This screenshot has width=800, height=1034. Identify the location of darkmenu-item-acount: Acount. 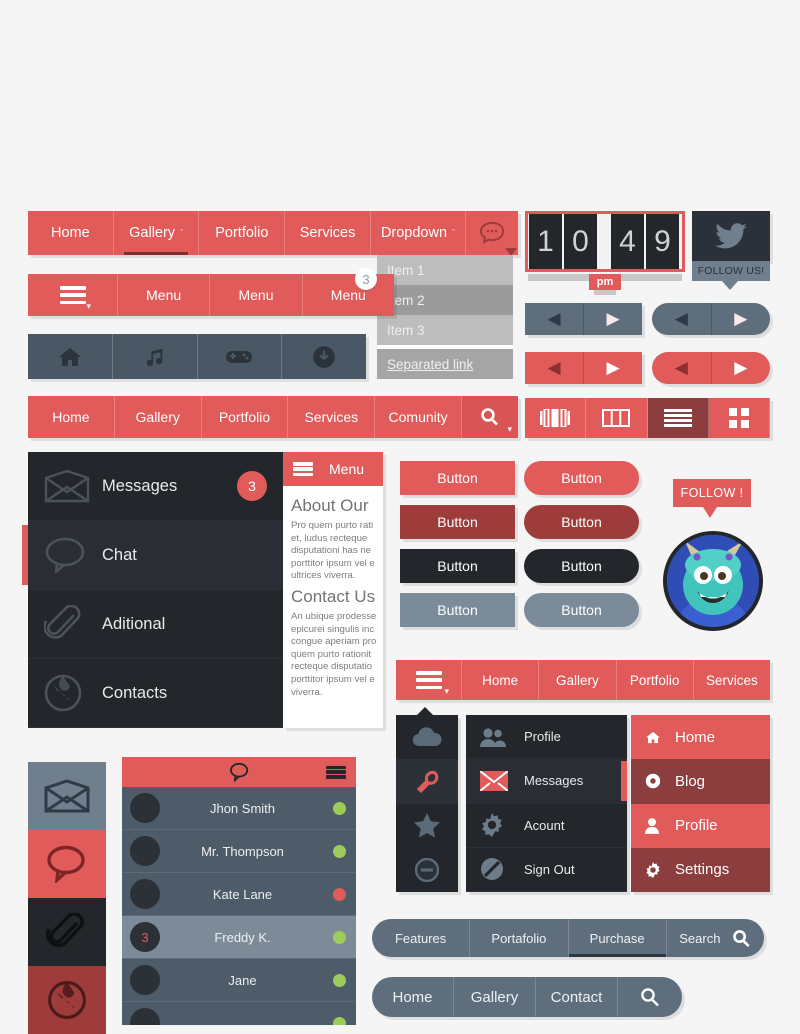
(546, 826).